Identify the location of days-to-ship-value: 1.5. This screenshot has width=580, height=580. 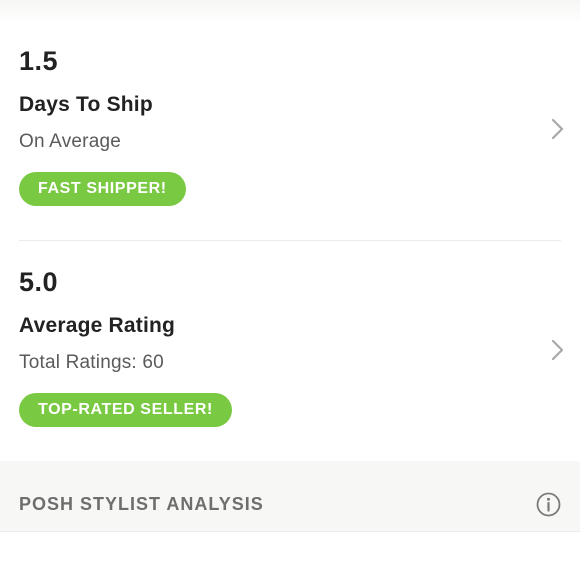
(39, 61).